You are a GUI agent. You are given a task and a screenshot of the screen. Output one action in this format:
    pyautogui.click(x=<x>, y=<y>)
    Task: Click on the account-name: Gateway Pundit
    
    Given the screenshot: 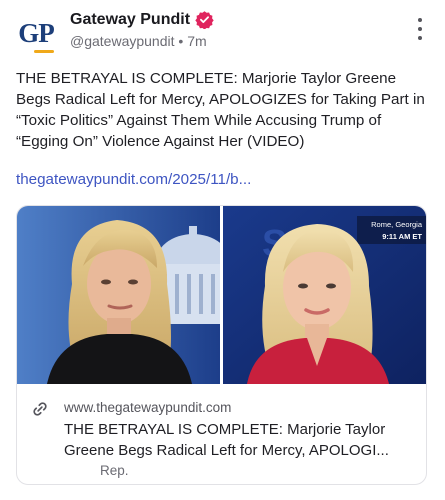 What is the action you would take?
    pyautogui.click(x=130, y=20)
    